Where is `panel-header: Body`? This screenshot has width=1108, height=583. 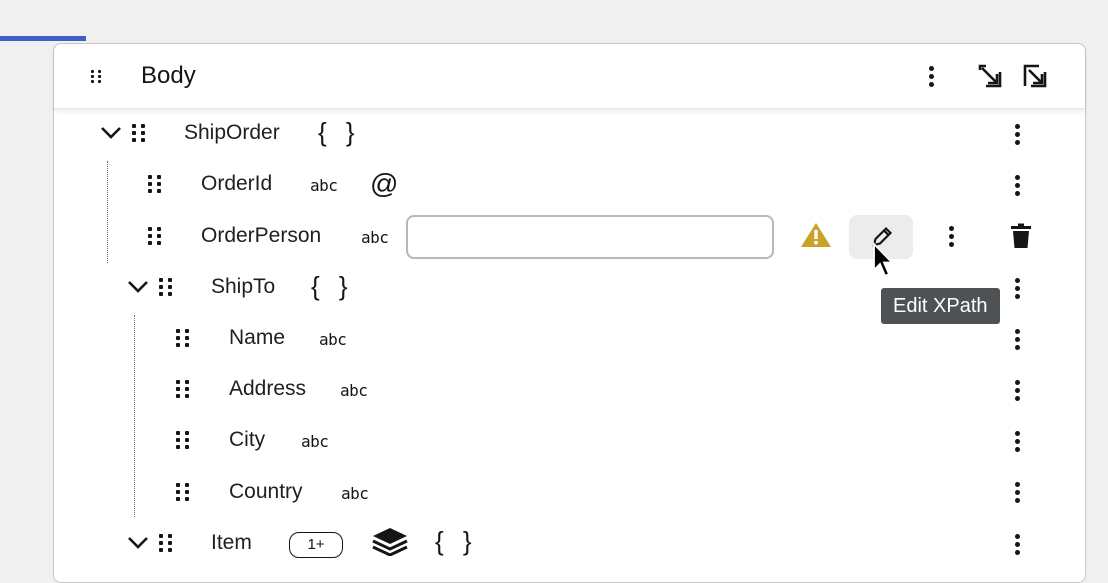
panel-header: Body is located at coordinates (569, 76).